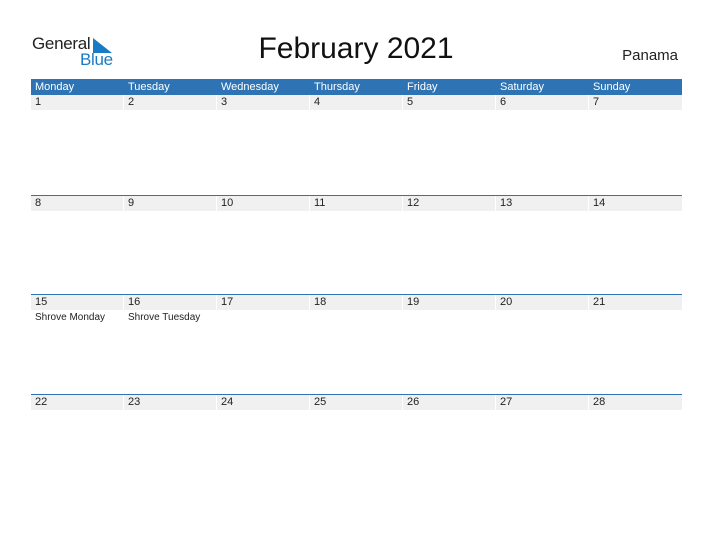 The height and width of the screenshot is (550, 712). What do you see at coordinates (250, 87) in the screenshot?
I see `weekday-wednesday: Wednesday` at bounding box center [250, 87].